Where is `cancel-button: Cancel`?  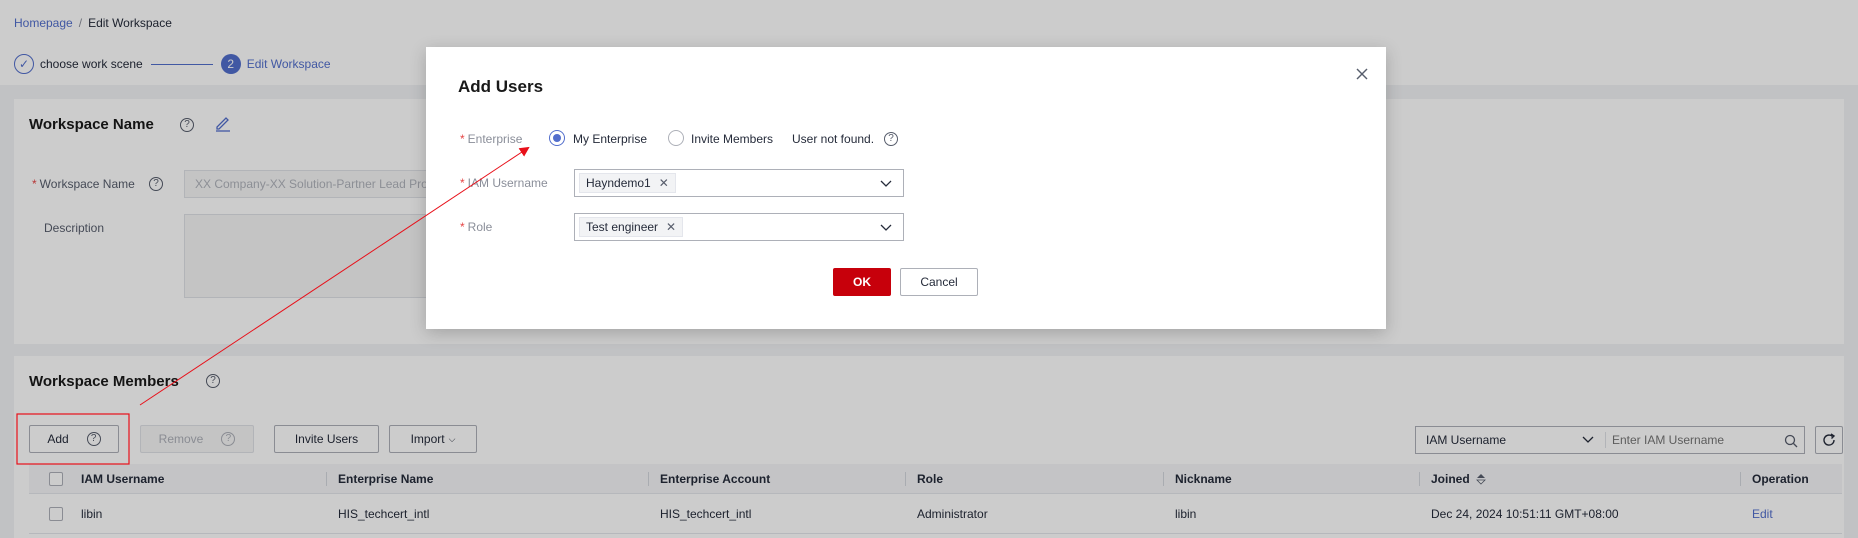 cancel-button: Cancel is located at coordinates (939, 282).